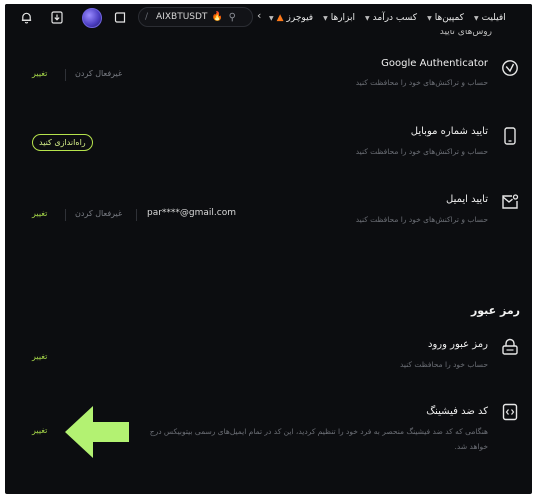  I want to click on google-disable-link: غیرفعال کردن, so click(98, 73).